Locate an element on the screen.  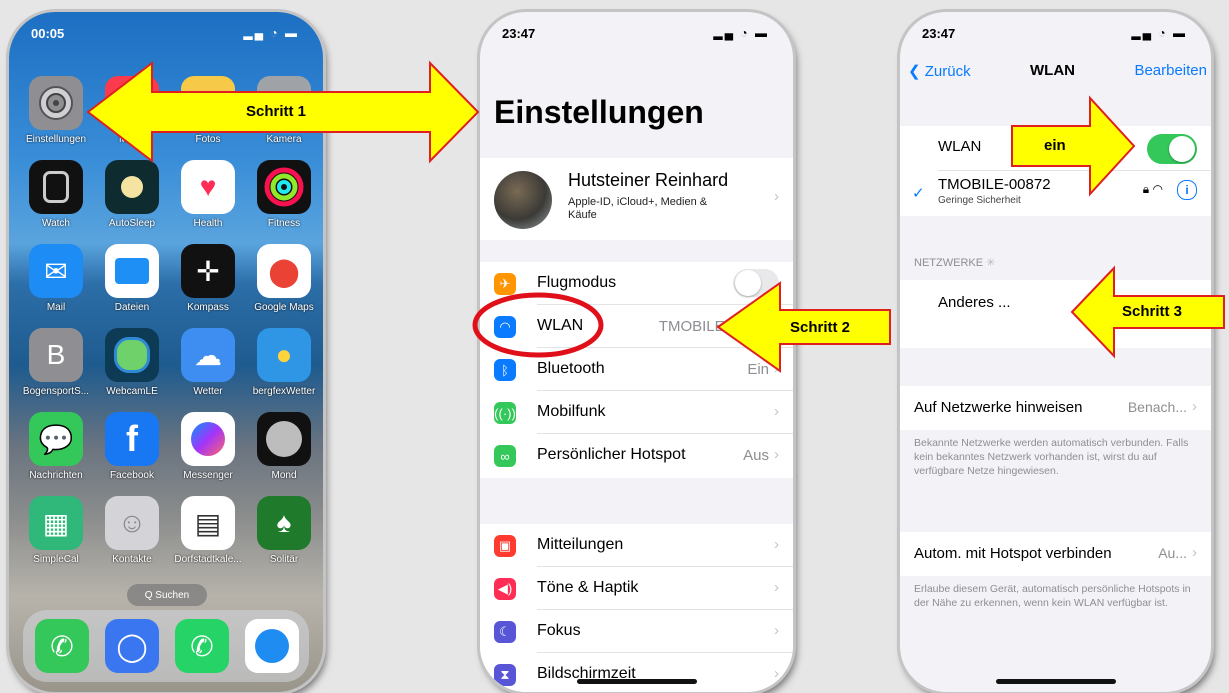
on-arrow is located at coordinates (1073, 146).